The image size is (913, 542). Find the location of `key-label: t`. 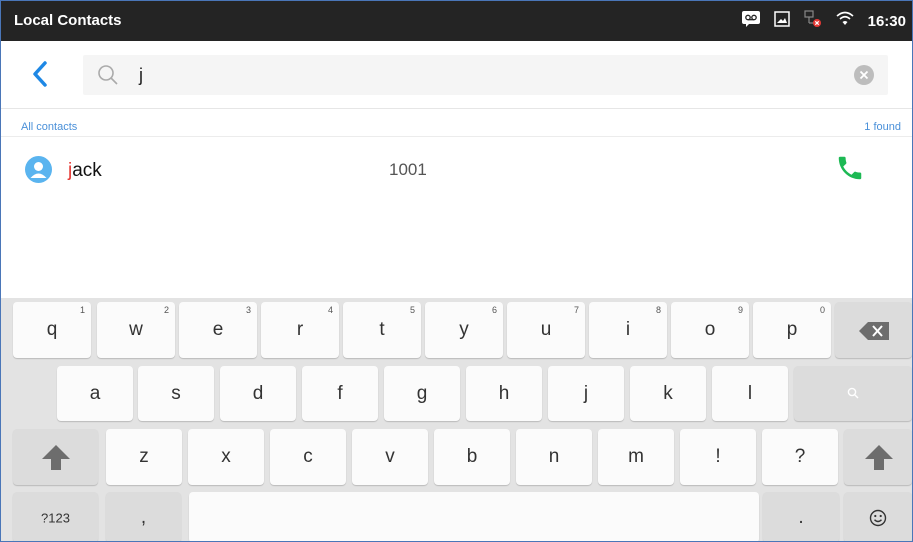

key-label: t is located at coordinates (382, 329).